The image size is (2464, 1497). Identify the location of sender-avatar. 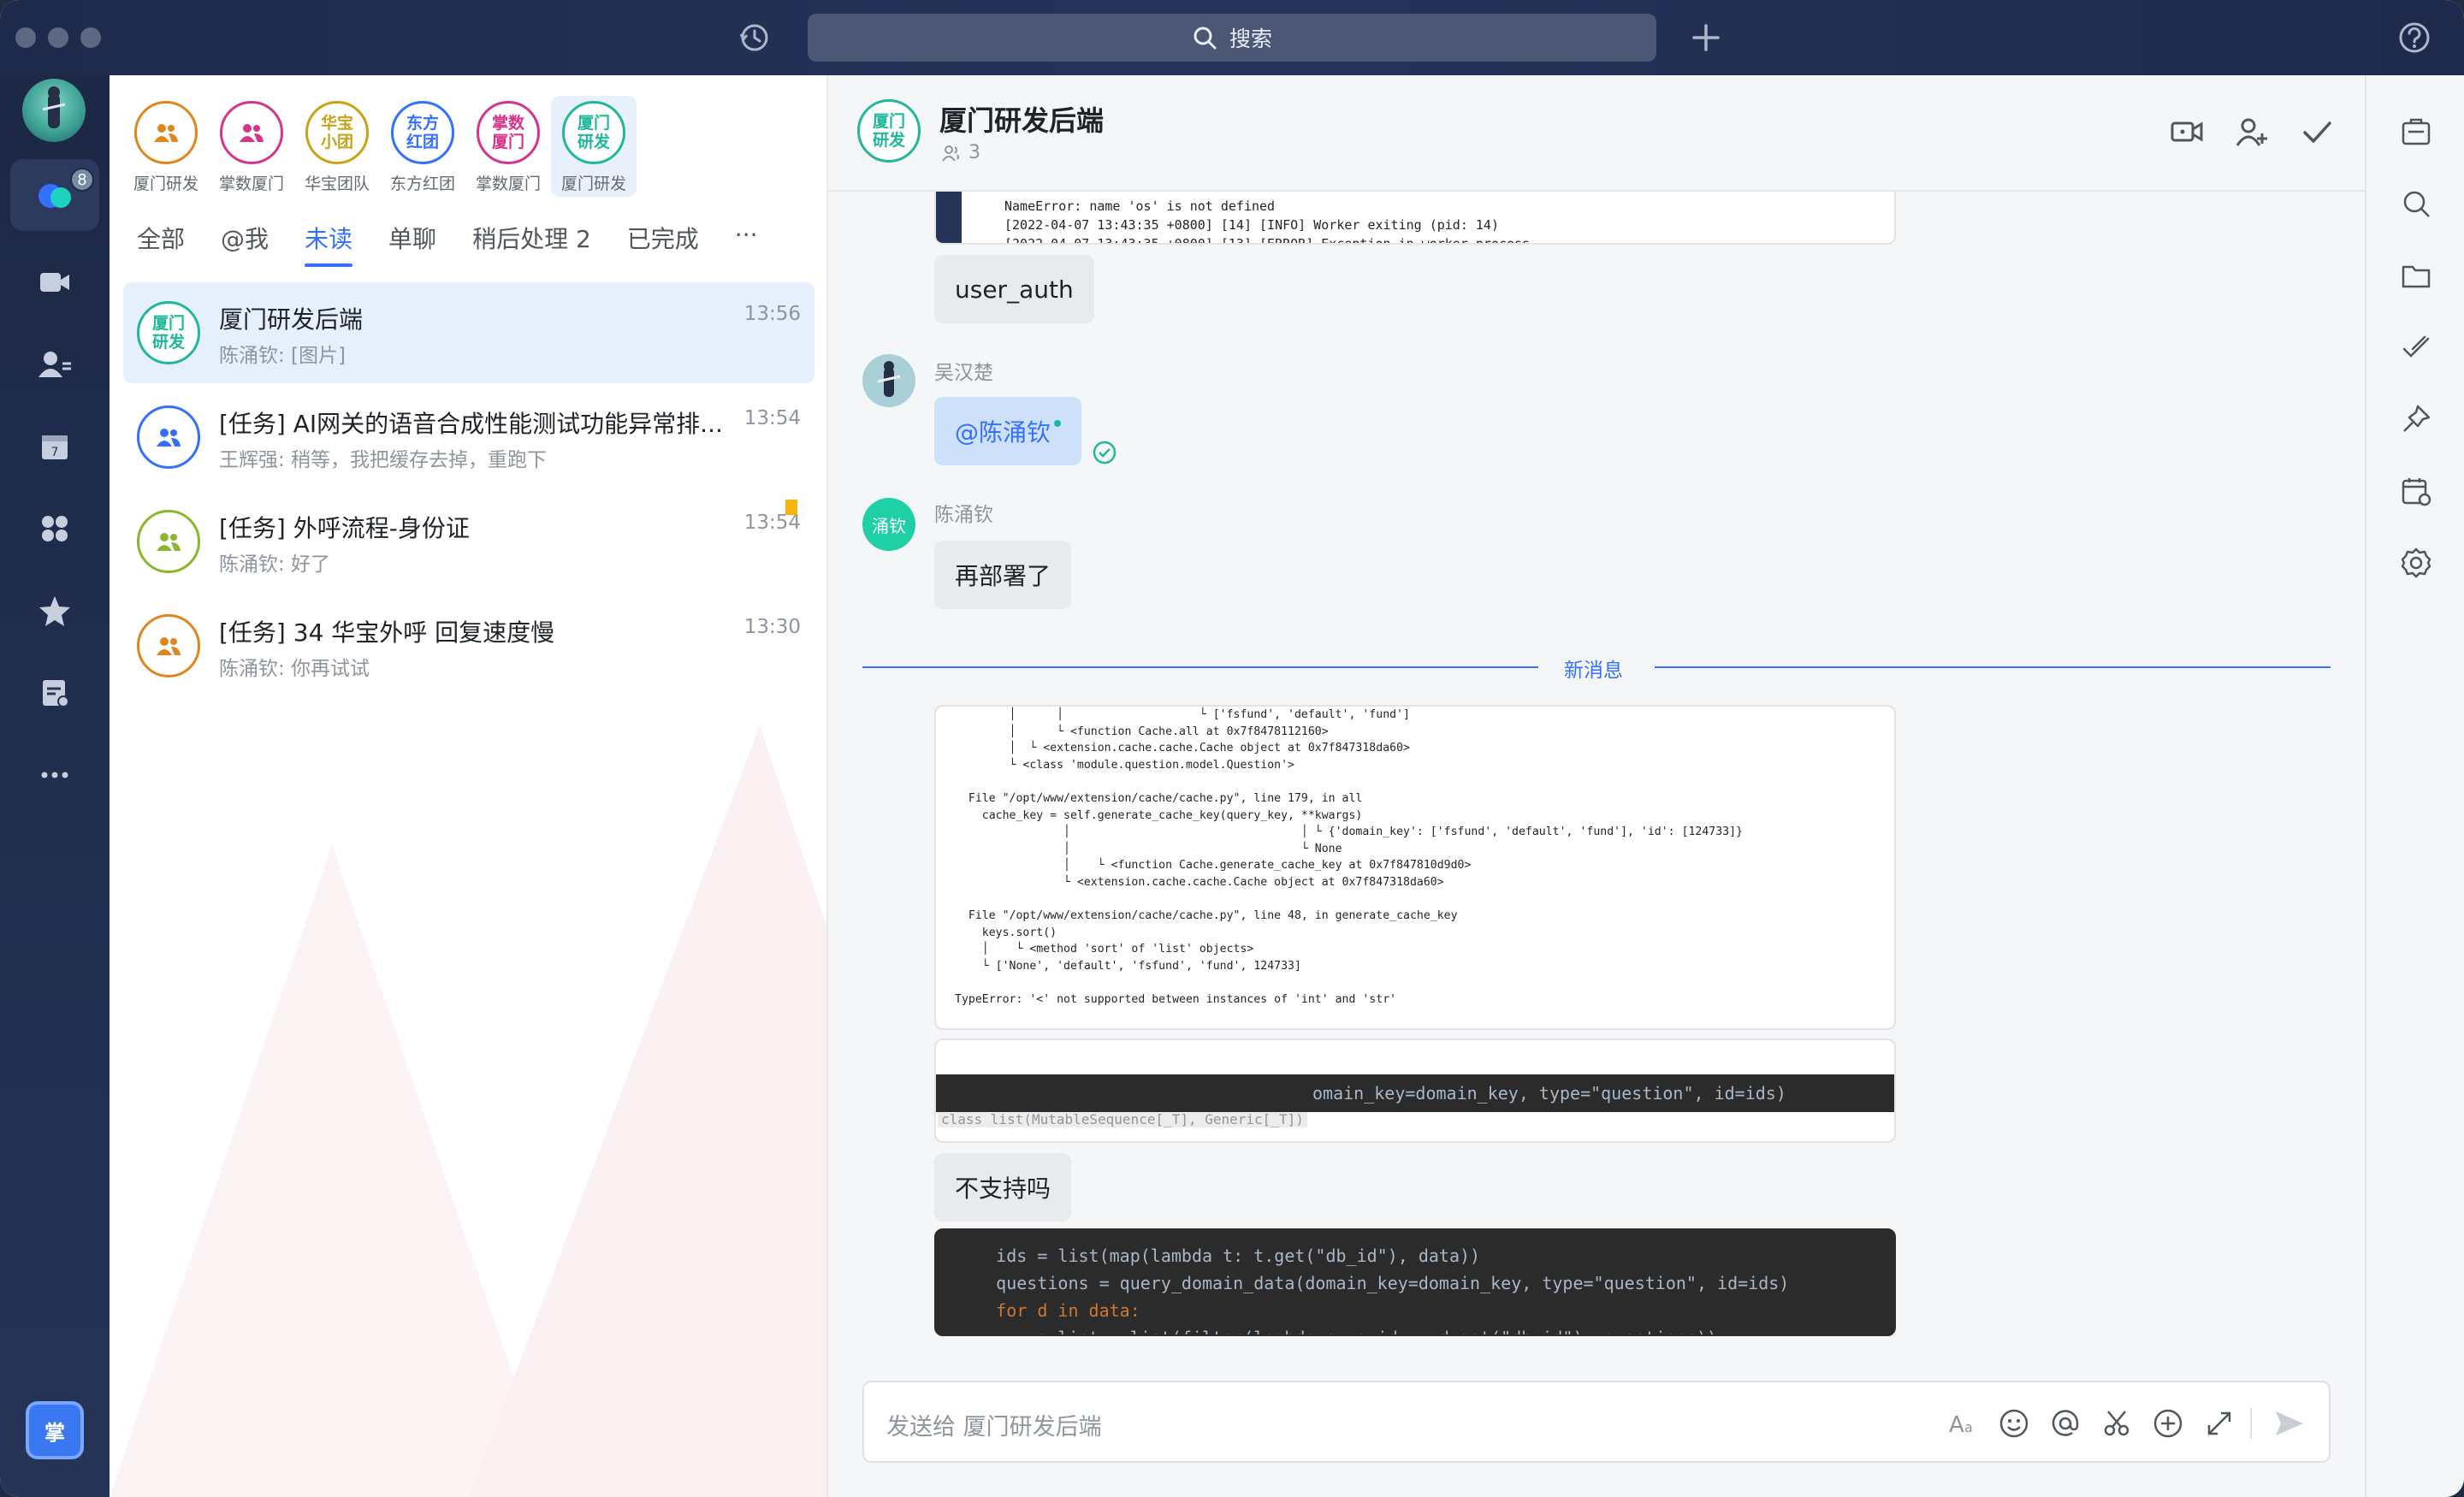
(888, 380).